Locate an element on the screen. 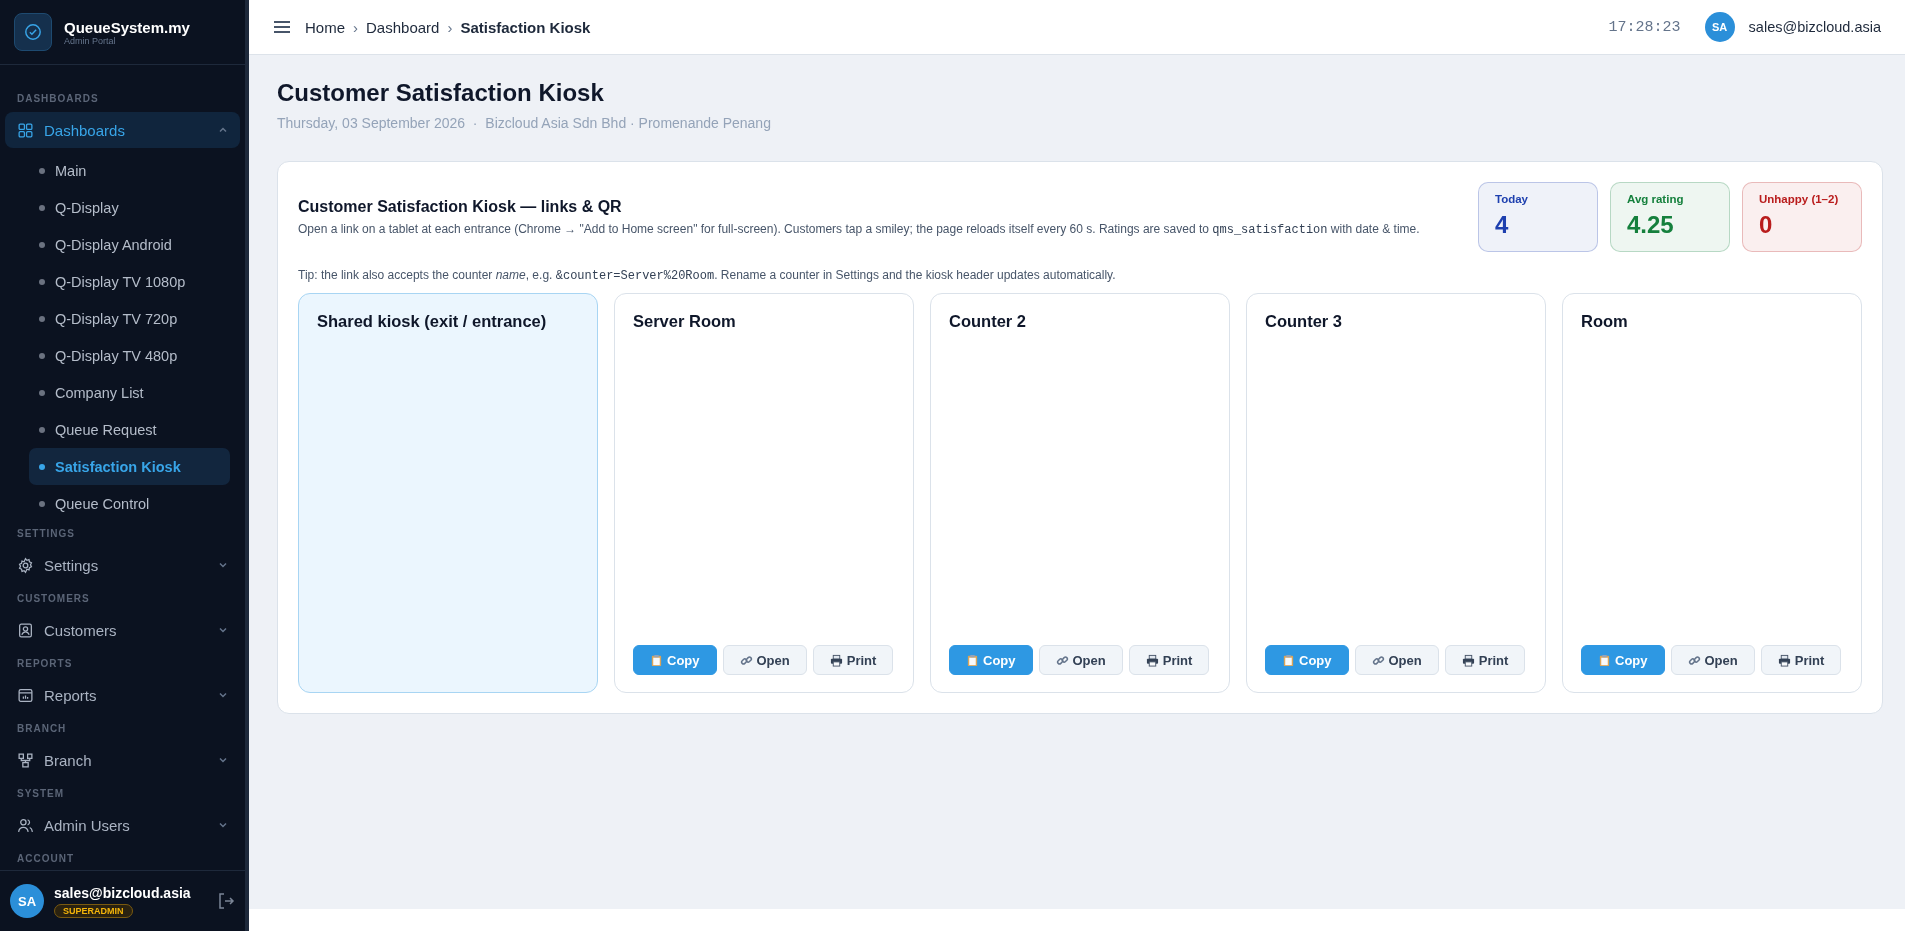  users-icon is located at coordinates (25, 825).